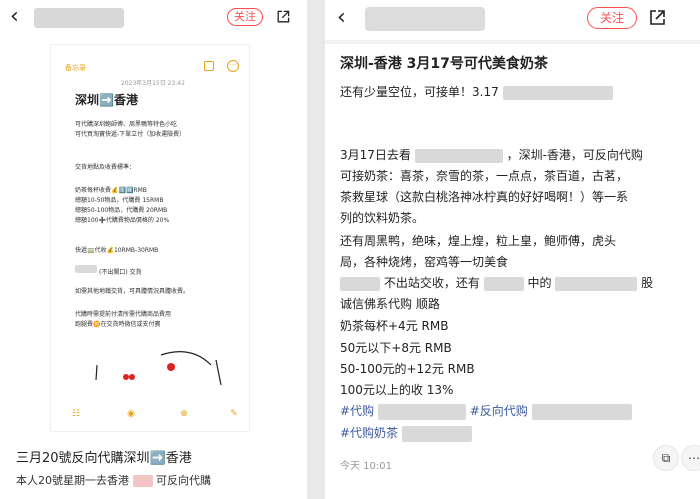  Describe the element at coordinates (484, 197) in the screenshot. I see `body-line: 茶救星球（这款白桃洛神冰柠真的好好喝啊！）等一系` at that location.